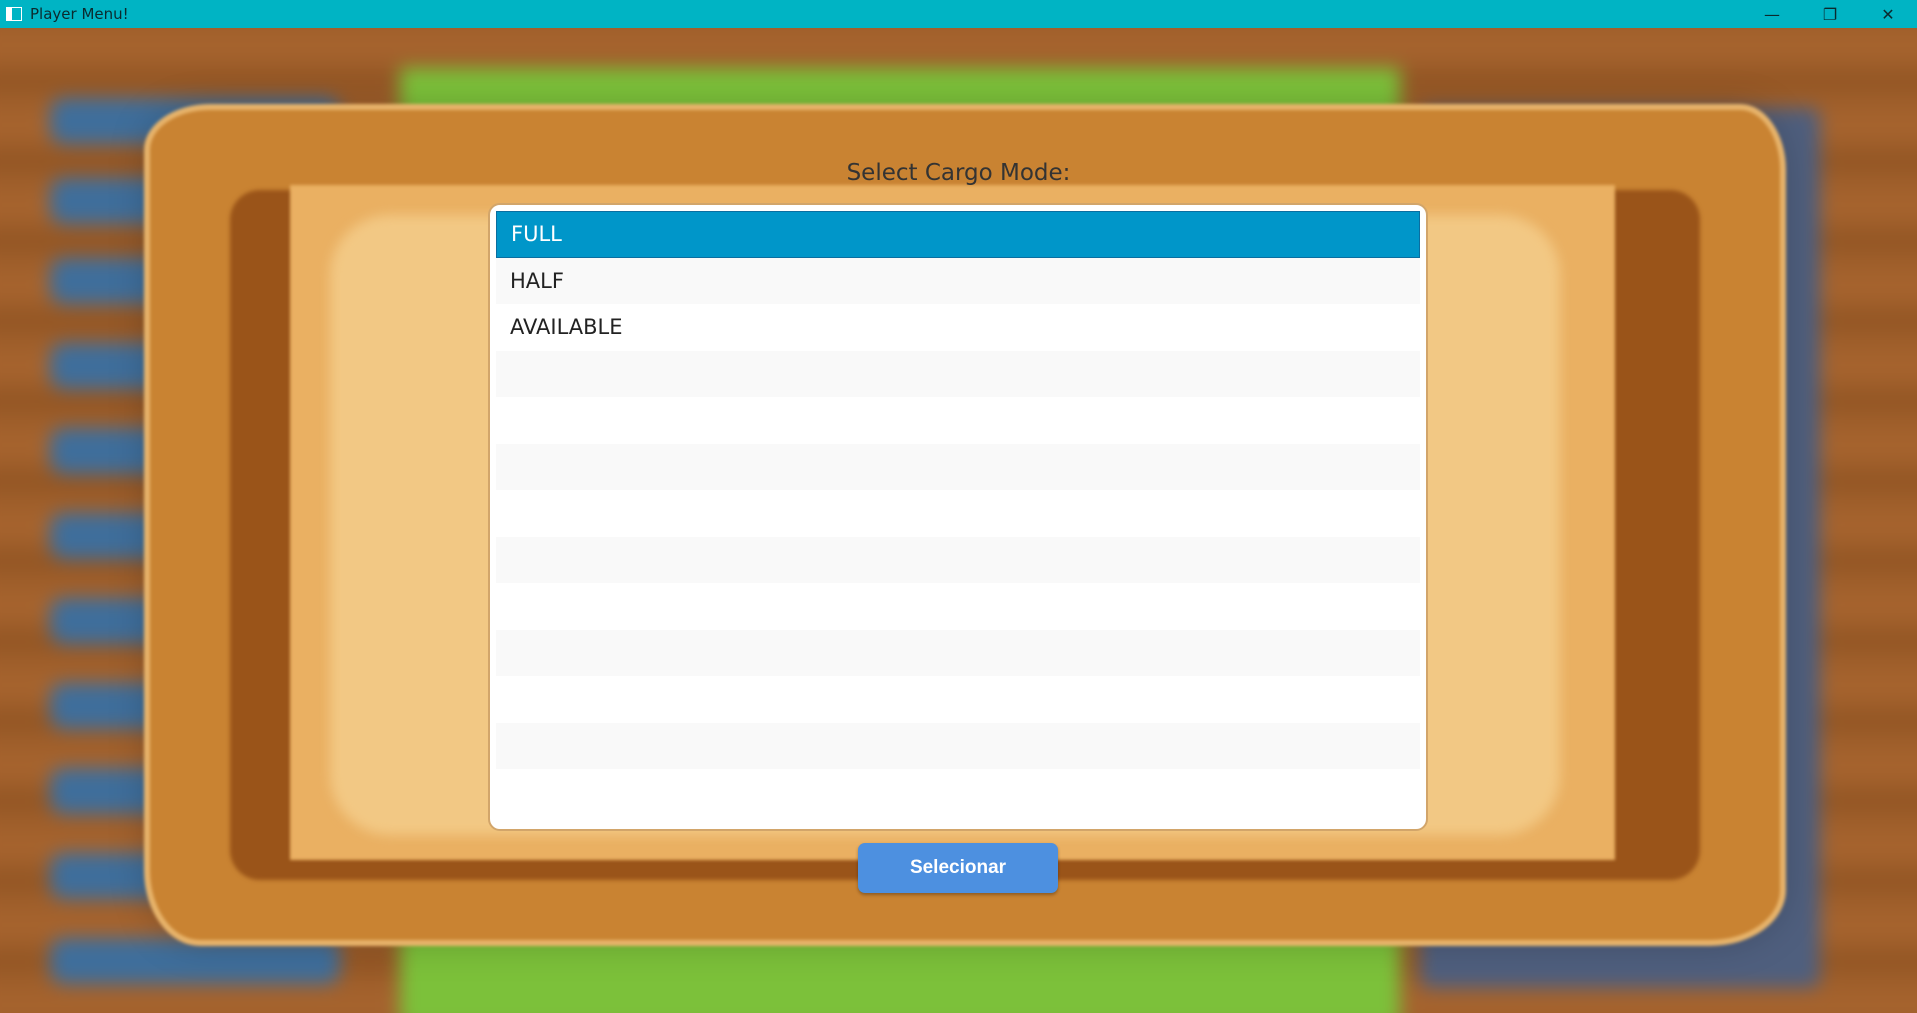  Describe the element at coordinates (958, 327) in the screenshot. I see `list-item-available: AVAILABLE` at that location.